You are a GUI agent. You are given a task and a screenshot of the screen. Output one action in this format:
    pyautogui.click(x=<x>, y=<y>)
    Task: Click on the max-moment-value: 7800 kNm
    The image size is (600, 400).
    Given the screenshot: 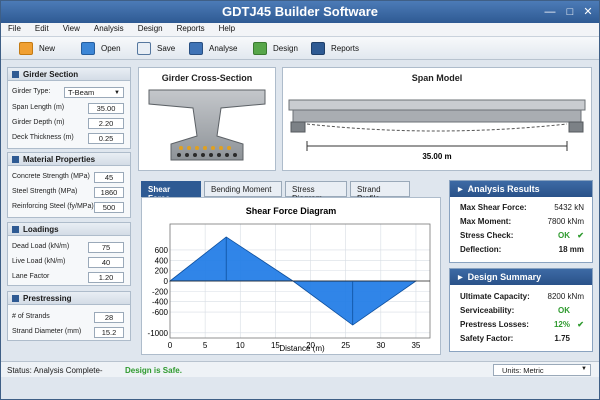 What is the action you would take?
    pyautogui.click(x=565, y=221)
    